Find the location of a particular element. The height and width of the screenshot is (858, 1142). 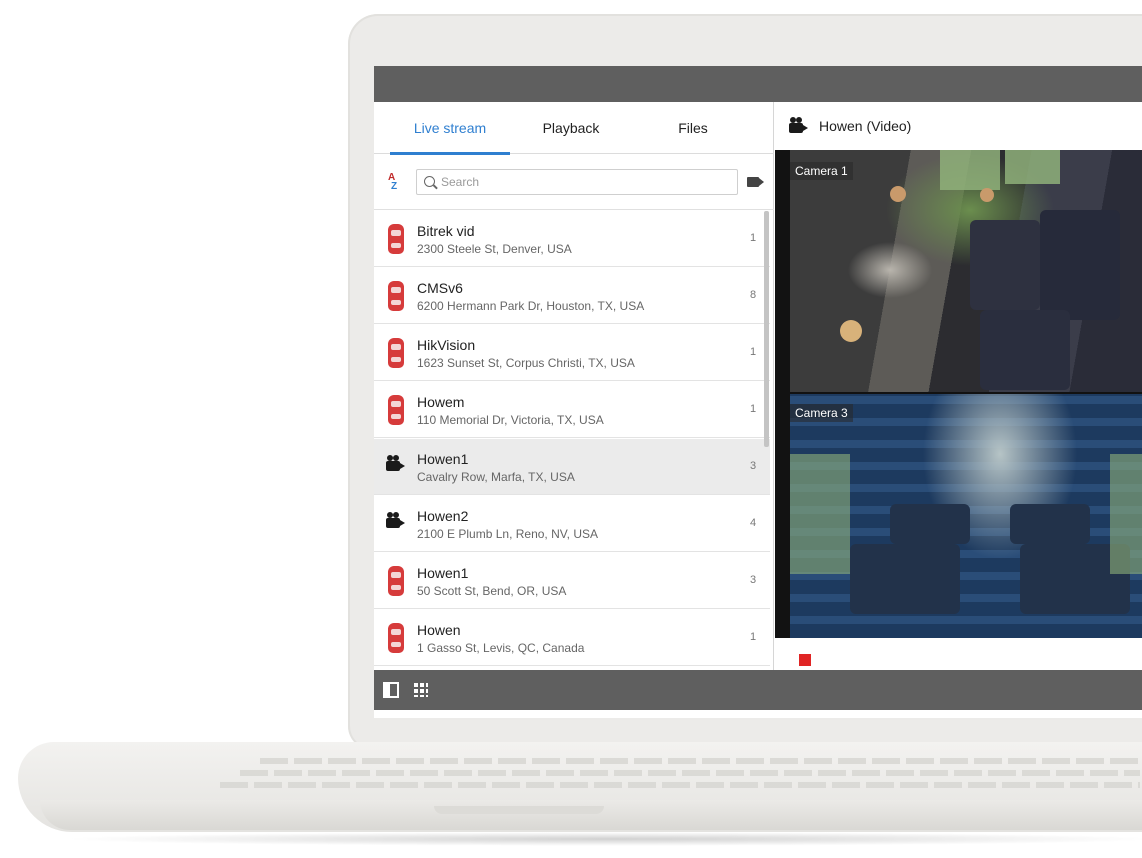

camera-feed: Camera 1 is located at coordinates (966, 271).